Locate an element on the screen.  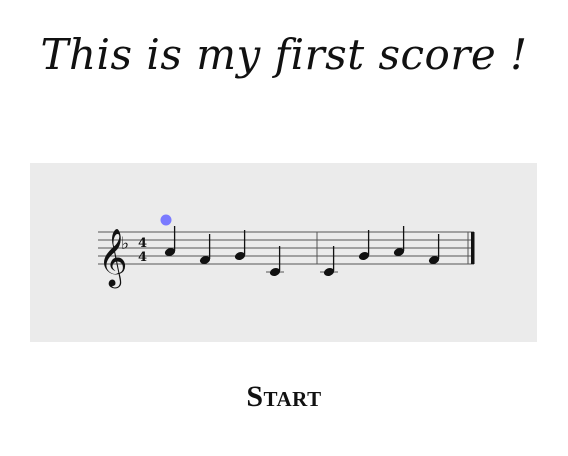
time-signature-top: 4 is located at coordinates (142, 243).